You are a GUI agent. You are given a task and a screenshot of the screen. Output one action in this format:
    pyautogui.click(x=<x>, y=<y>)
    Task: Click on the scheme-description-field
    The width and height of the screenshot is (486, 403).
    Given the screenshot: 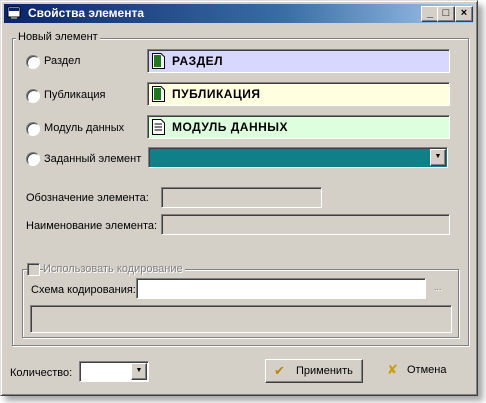 What is the action you would take?
    pyautogui.click(x=241, y=319)
    